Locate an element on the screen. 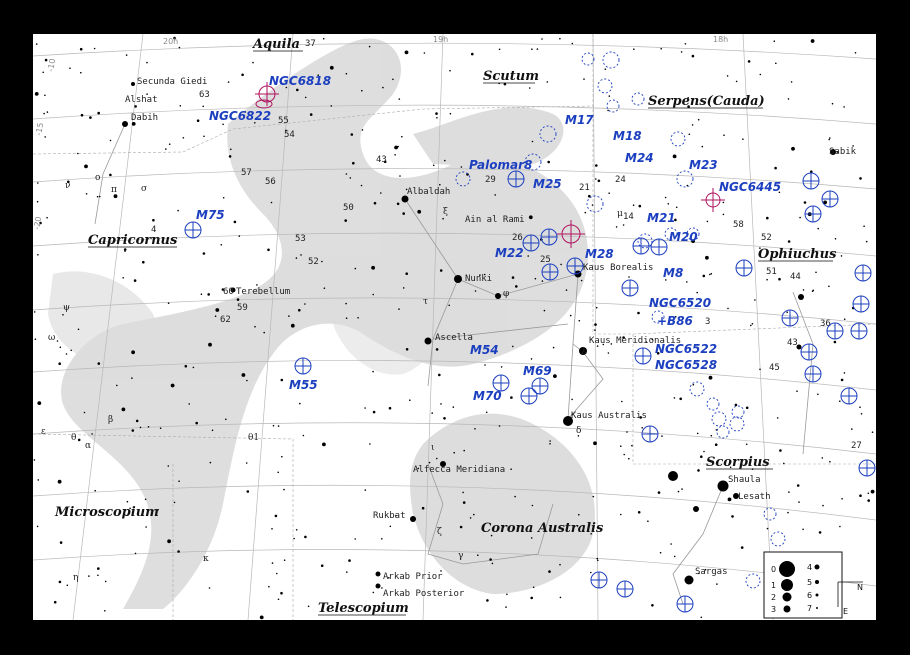 This screenshot has width=910, height=655. star-phi-dot is located at coordinates (498, 296).